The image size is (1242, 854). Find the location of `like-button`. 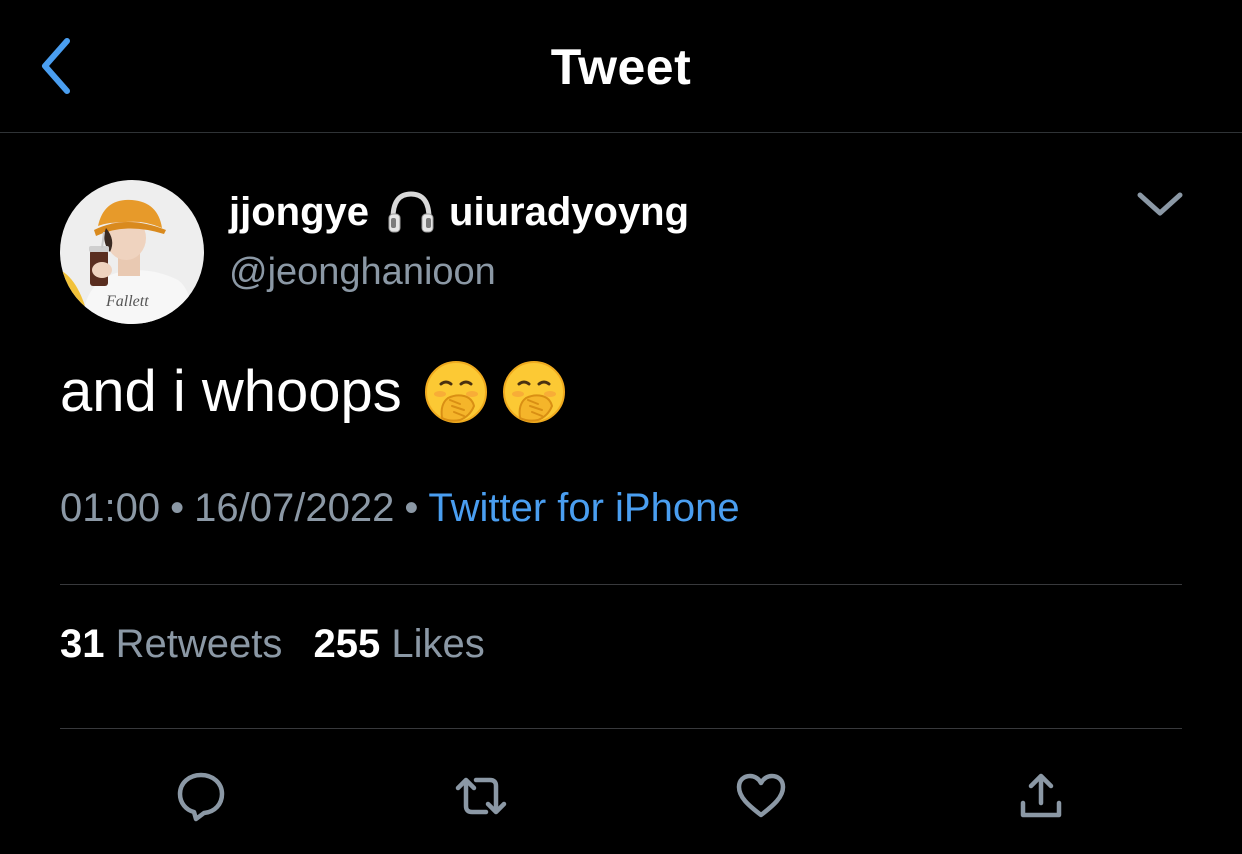

like-button is located at coordinates (761, 796).